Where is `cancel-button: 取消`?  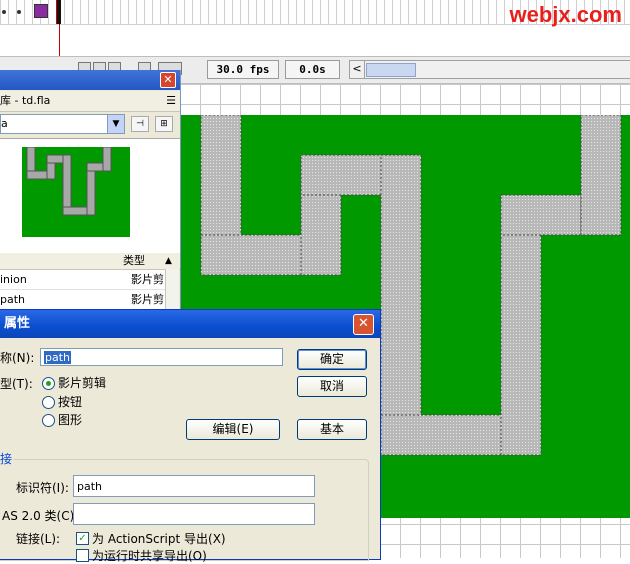
cancel-button: 取消 is located at coordinates (332, 386).